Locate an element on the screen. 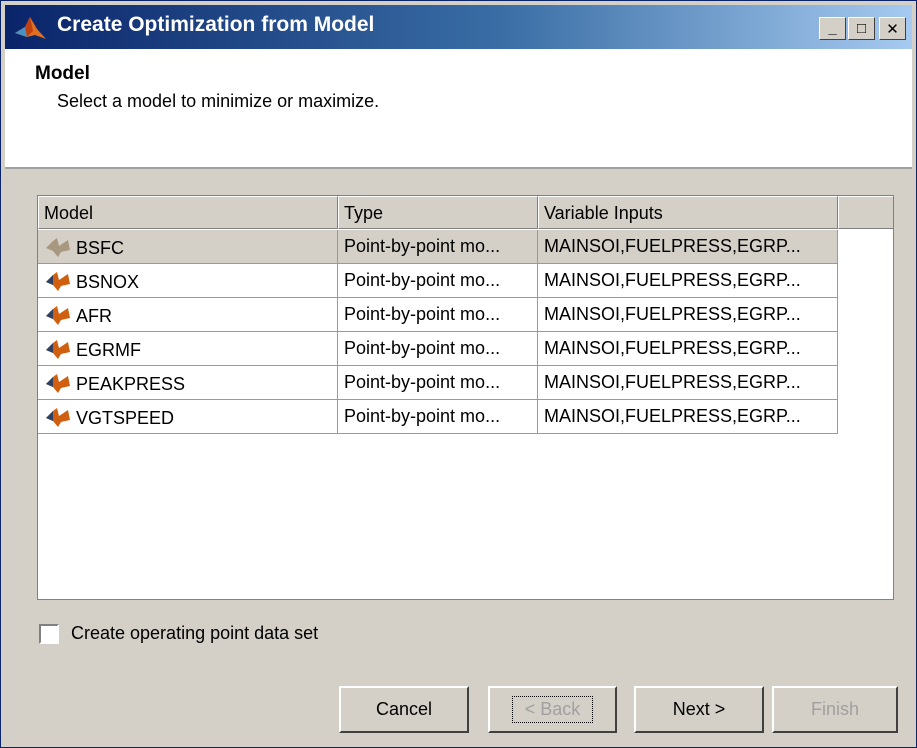 The image size is (917, 748). model-name: AFR is located at coordinates (94, 316).